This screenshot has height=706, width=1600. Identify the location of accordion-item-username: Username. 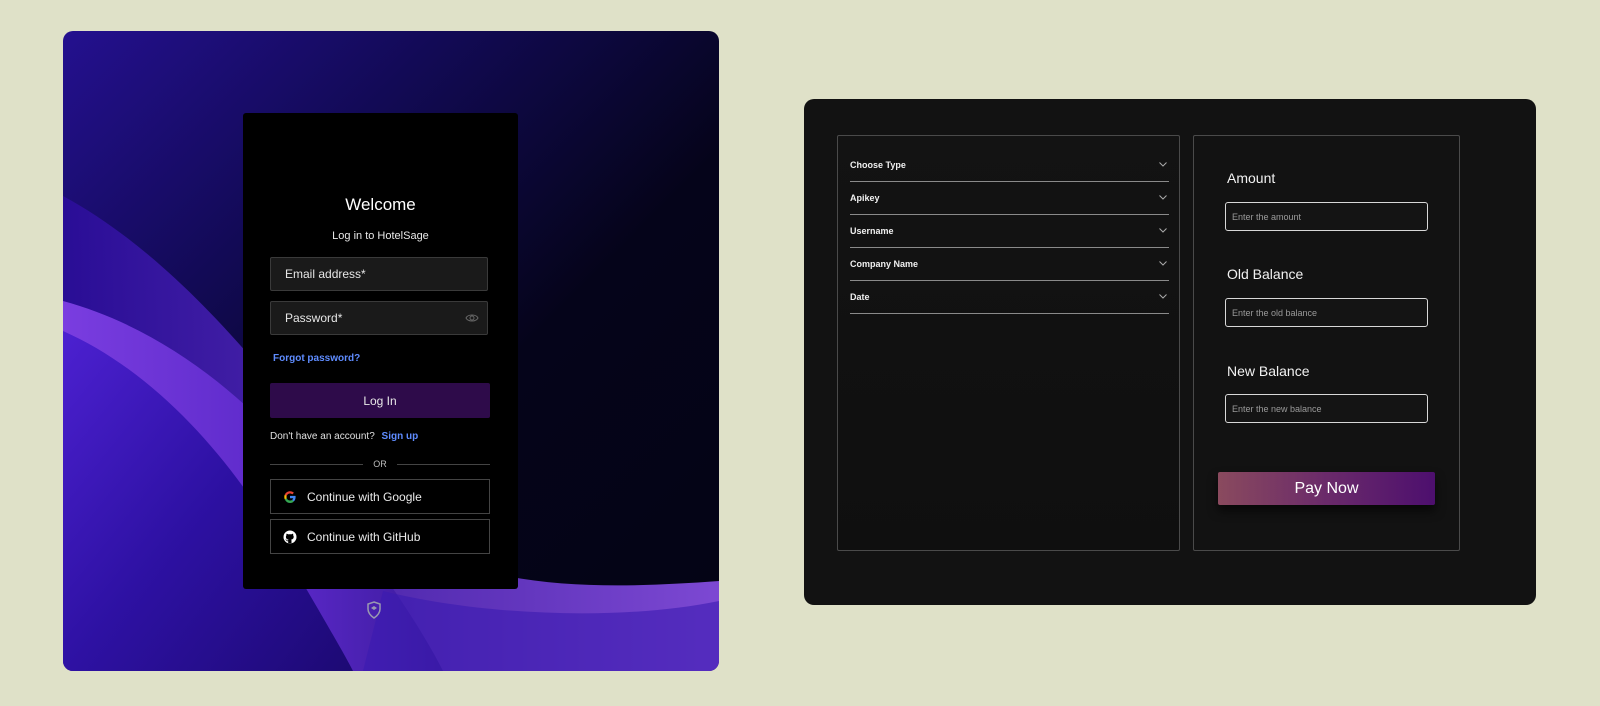
(1009, 231).